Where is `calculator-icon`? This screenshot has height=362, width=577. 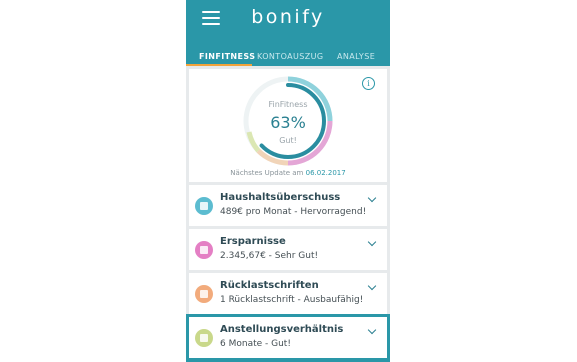
calculator-icon is located at coordinates (204, 206).